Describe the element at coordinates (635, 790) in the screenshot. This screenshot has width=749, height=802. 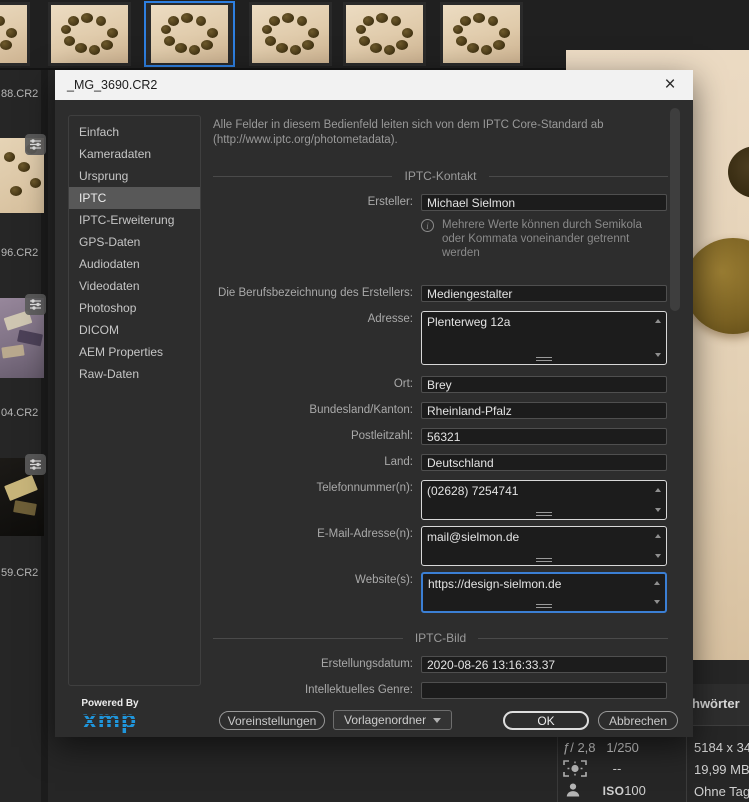
I see `iso-value: 100` at that location.